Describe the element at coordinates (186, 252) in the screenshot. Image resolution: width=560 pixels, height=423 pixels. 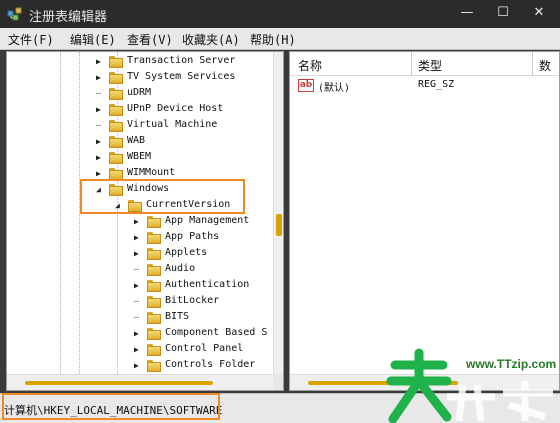
I see `tree-item-label: Applets` at that location.